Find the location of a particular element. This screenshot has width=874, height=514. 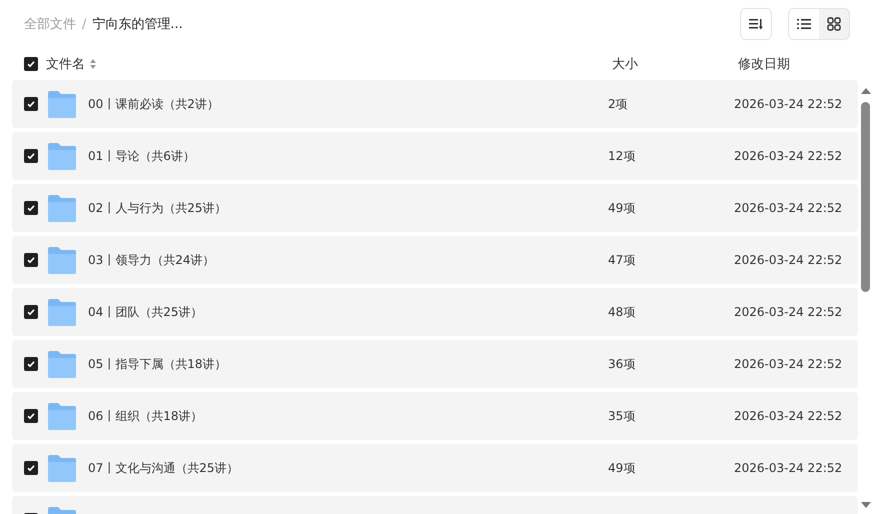

folder-name: 01丨导论（共6讲） is located at coordinates (348, 156).